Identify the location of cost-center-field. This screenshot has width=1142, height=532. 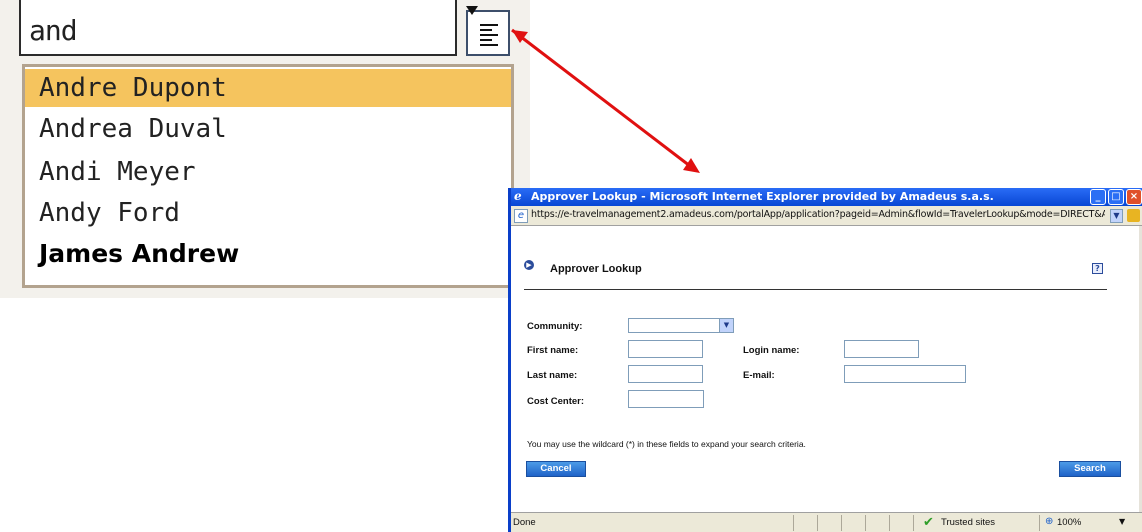
(666, 399).